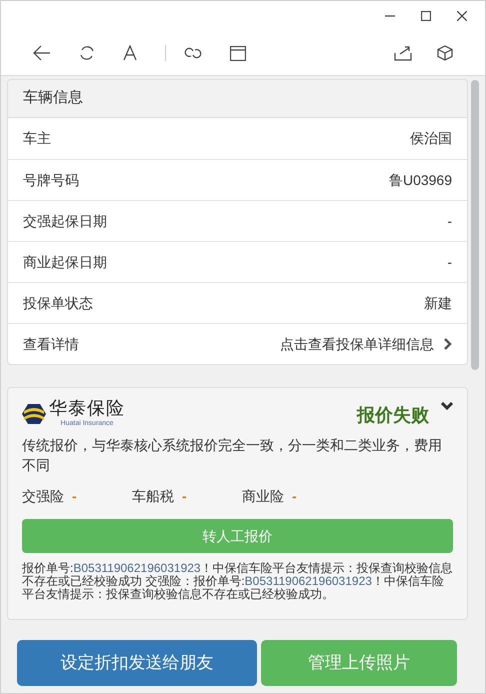  What do you see at coordinates (263, 496) in the screenshot?
I see `premium-label: 商业险` at bounding box center [263, 496].